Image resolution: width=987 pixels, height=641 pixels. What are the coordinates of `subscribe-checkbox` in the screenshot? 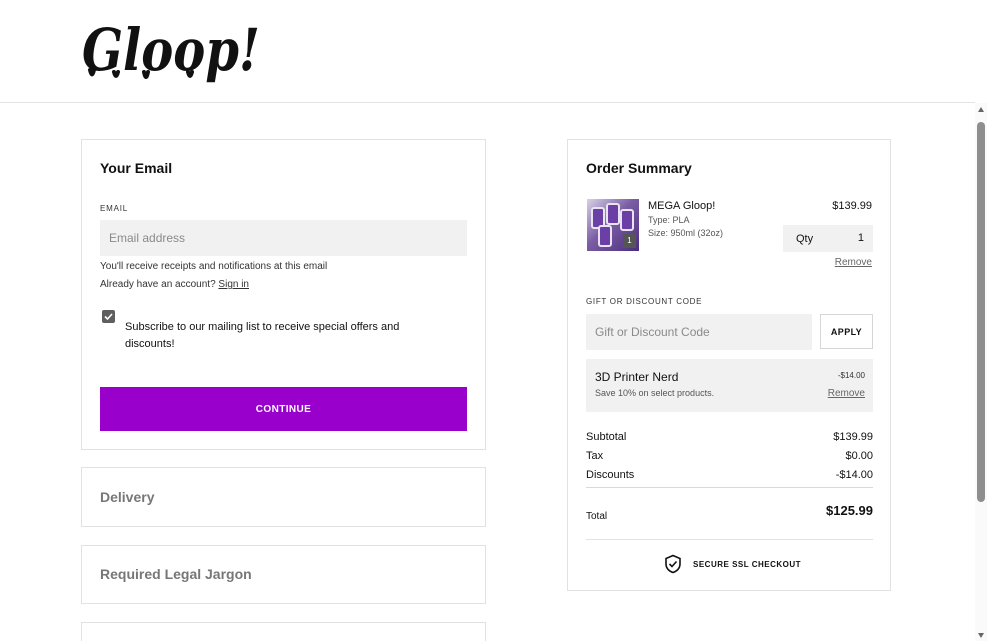 It's located at (108, 316).